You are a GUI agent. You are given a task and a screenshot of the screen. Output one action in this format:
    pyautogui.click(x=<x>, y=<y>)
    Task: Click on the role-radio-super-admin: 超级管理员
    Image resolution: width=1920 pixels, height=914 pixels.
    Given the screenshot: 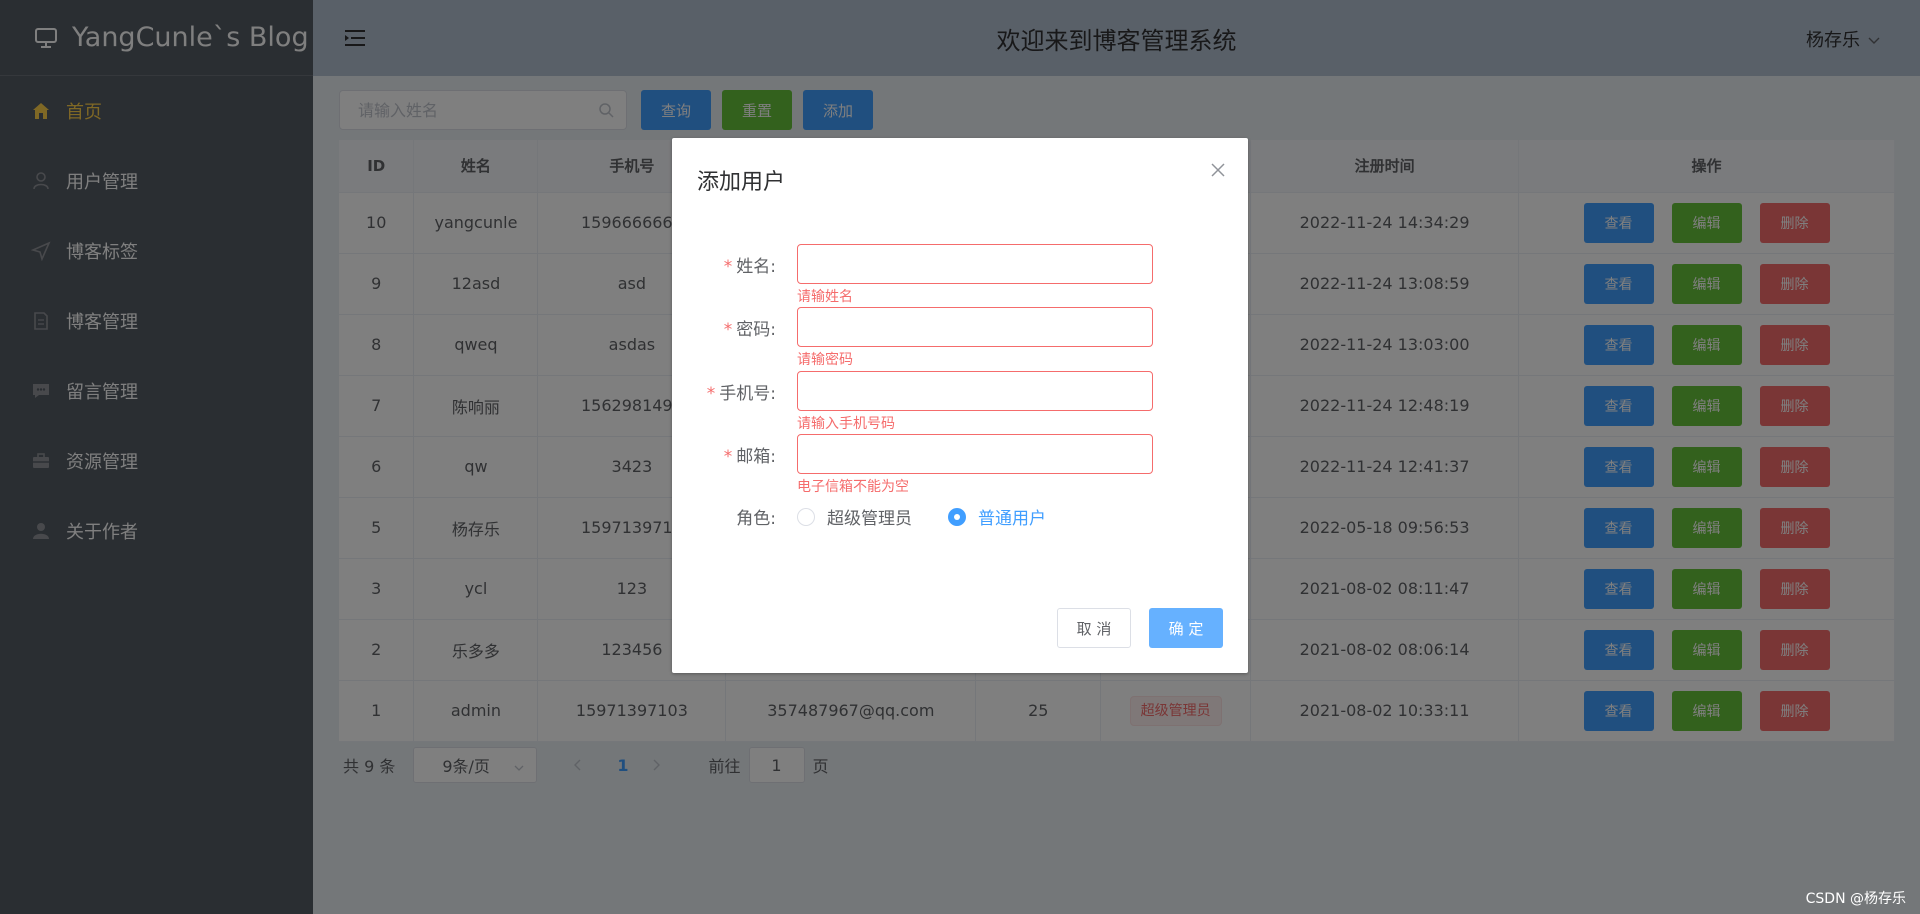 What is the action you would take?
    pyautogui.click(x=854, y=516)
    